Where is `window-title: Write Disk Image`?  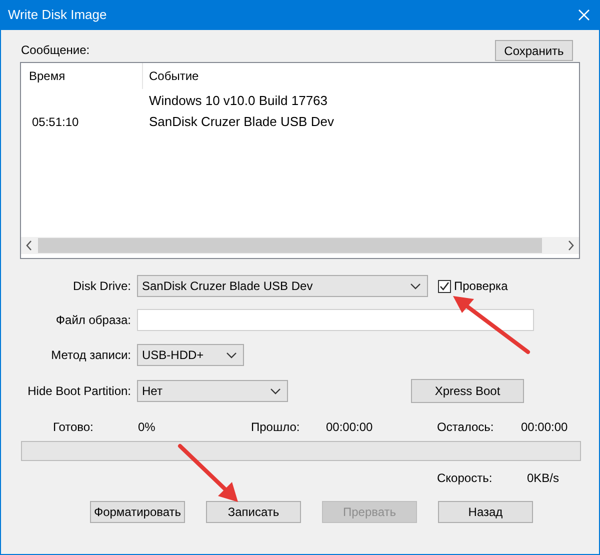 window-title: Write Disk Image is located at coordinates (57, 15).